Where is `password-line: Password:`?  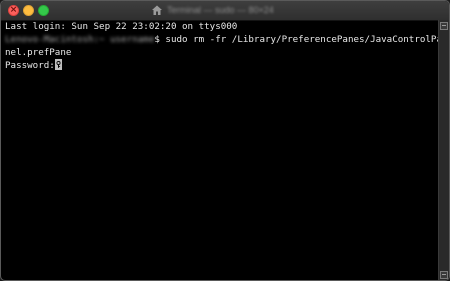
password-line: Password: is located at coordinates (33, 65).